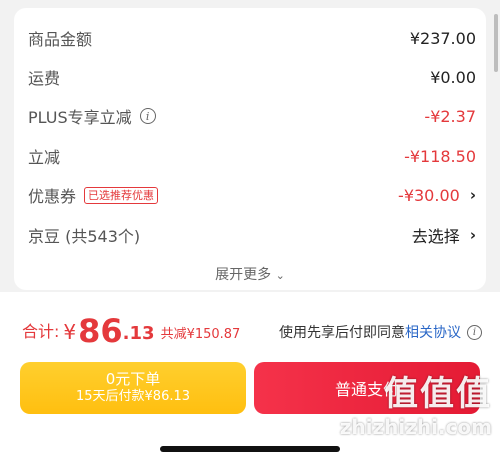 This screenshot has width=500, height=466. Describe the element at coordinates (438, 394) in the screenshot. I see `watermark-logo: 值值值` at that location.